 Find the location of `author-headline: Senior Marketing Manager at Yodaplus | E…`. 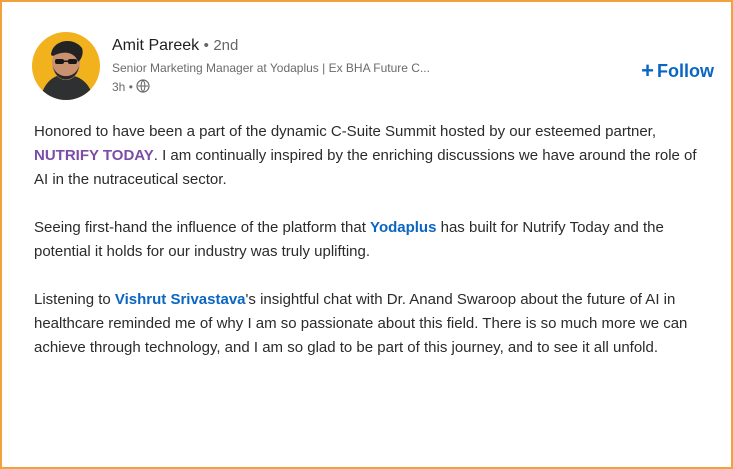

author-headline: Senior Marketing Manager at Yodaplus | E… is located at coordinates (347, 68).